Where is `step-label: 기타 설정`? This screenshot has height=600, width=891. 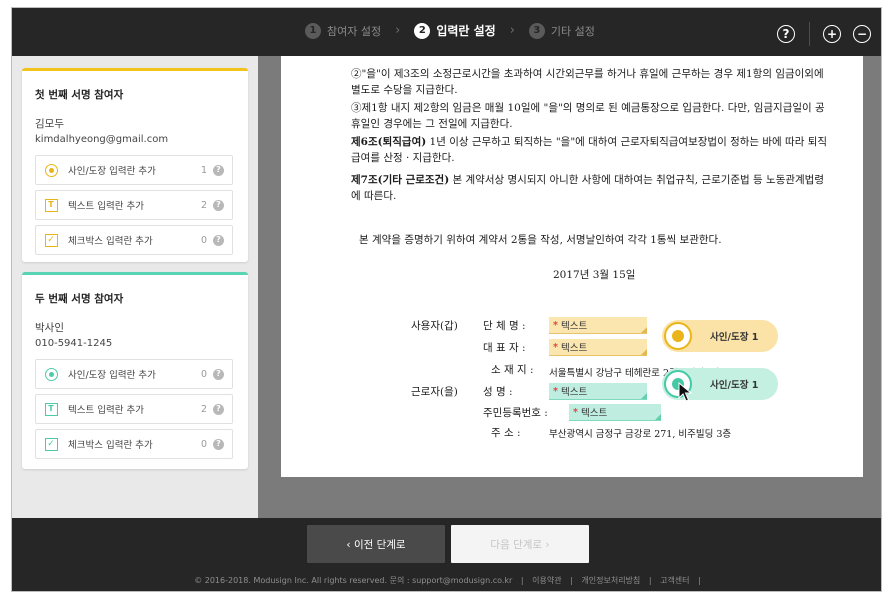
step-label: 기타 설정 is located at coordinates (572, 31).